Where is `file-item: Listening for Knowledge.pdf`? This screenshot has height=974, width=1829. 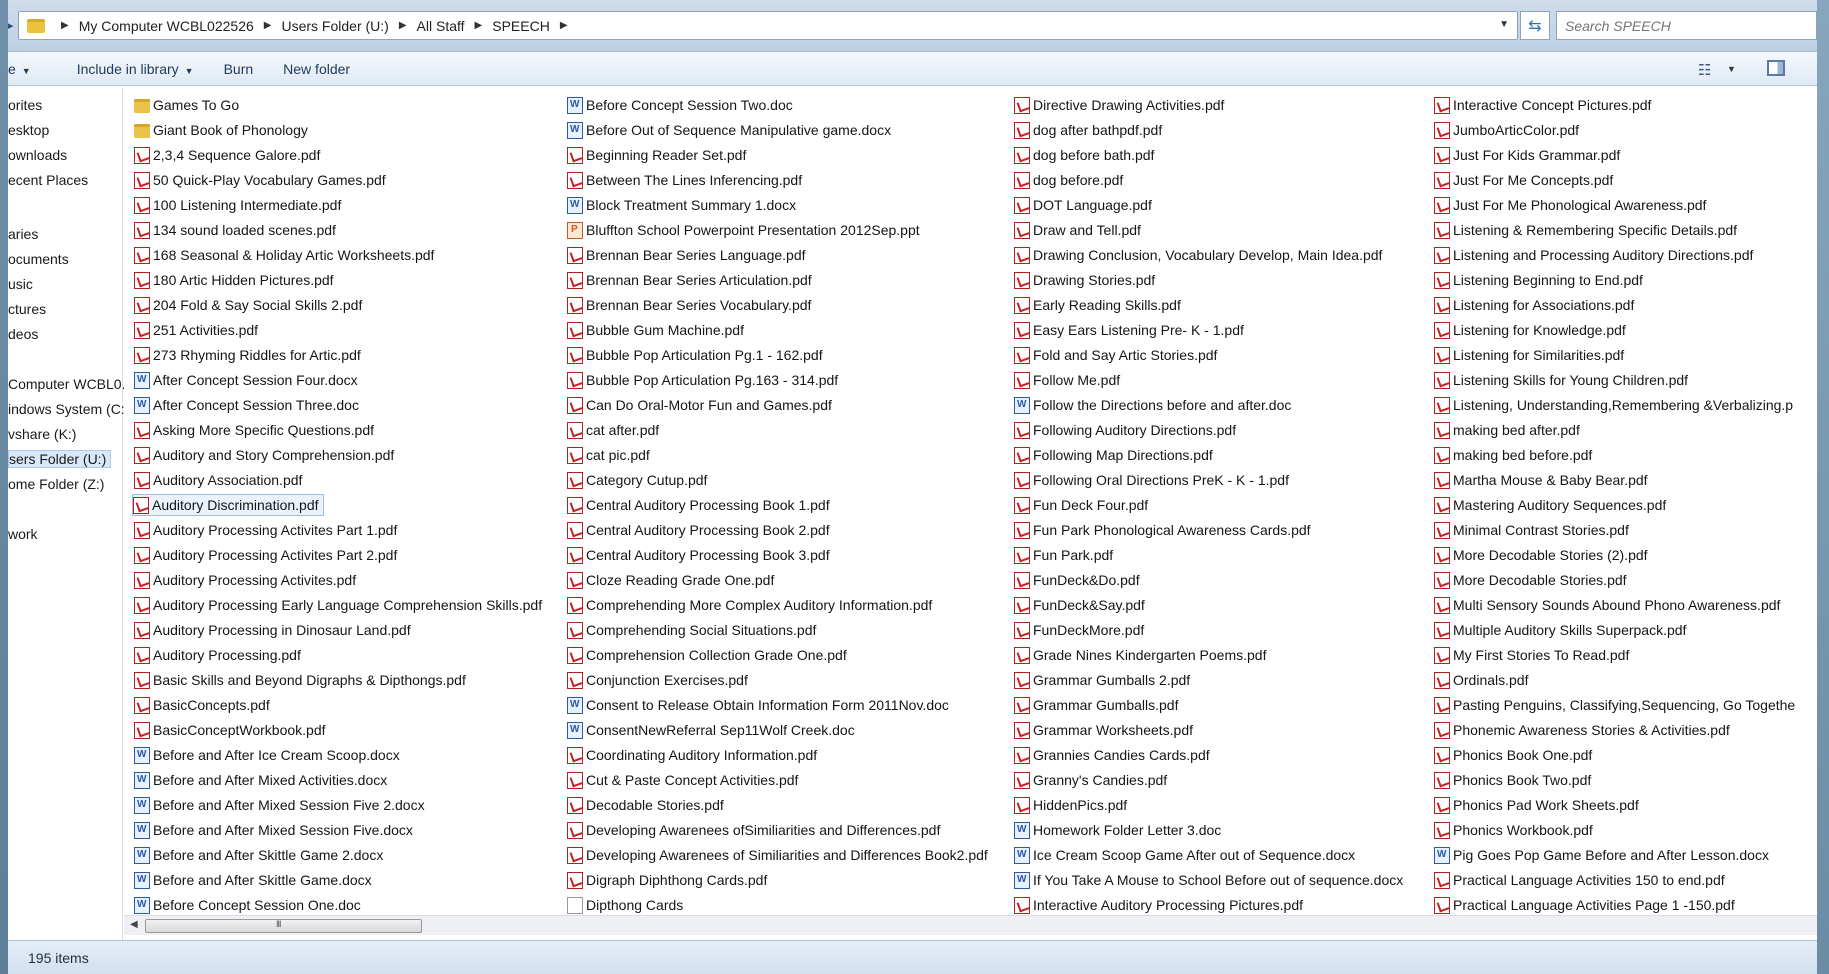
file-item: Listening for Knowledge.pdf is located at coordinates (1530, 330).